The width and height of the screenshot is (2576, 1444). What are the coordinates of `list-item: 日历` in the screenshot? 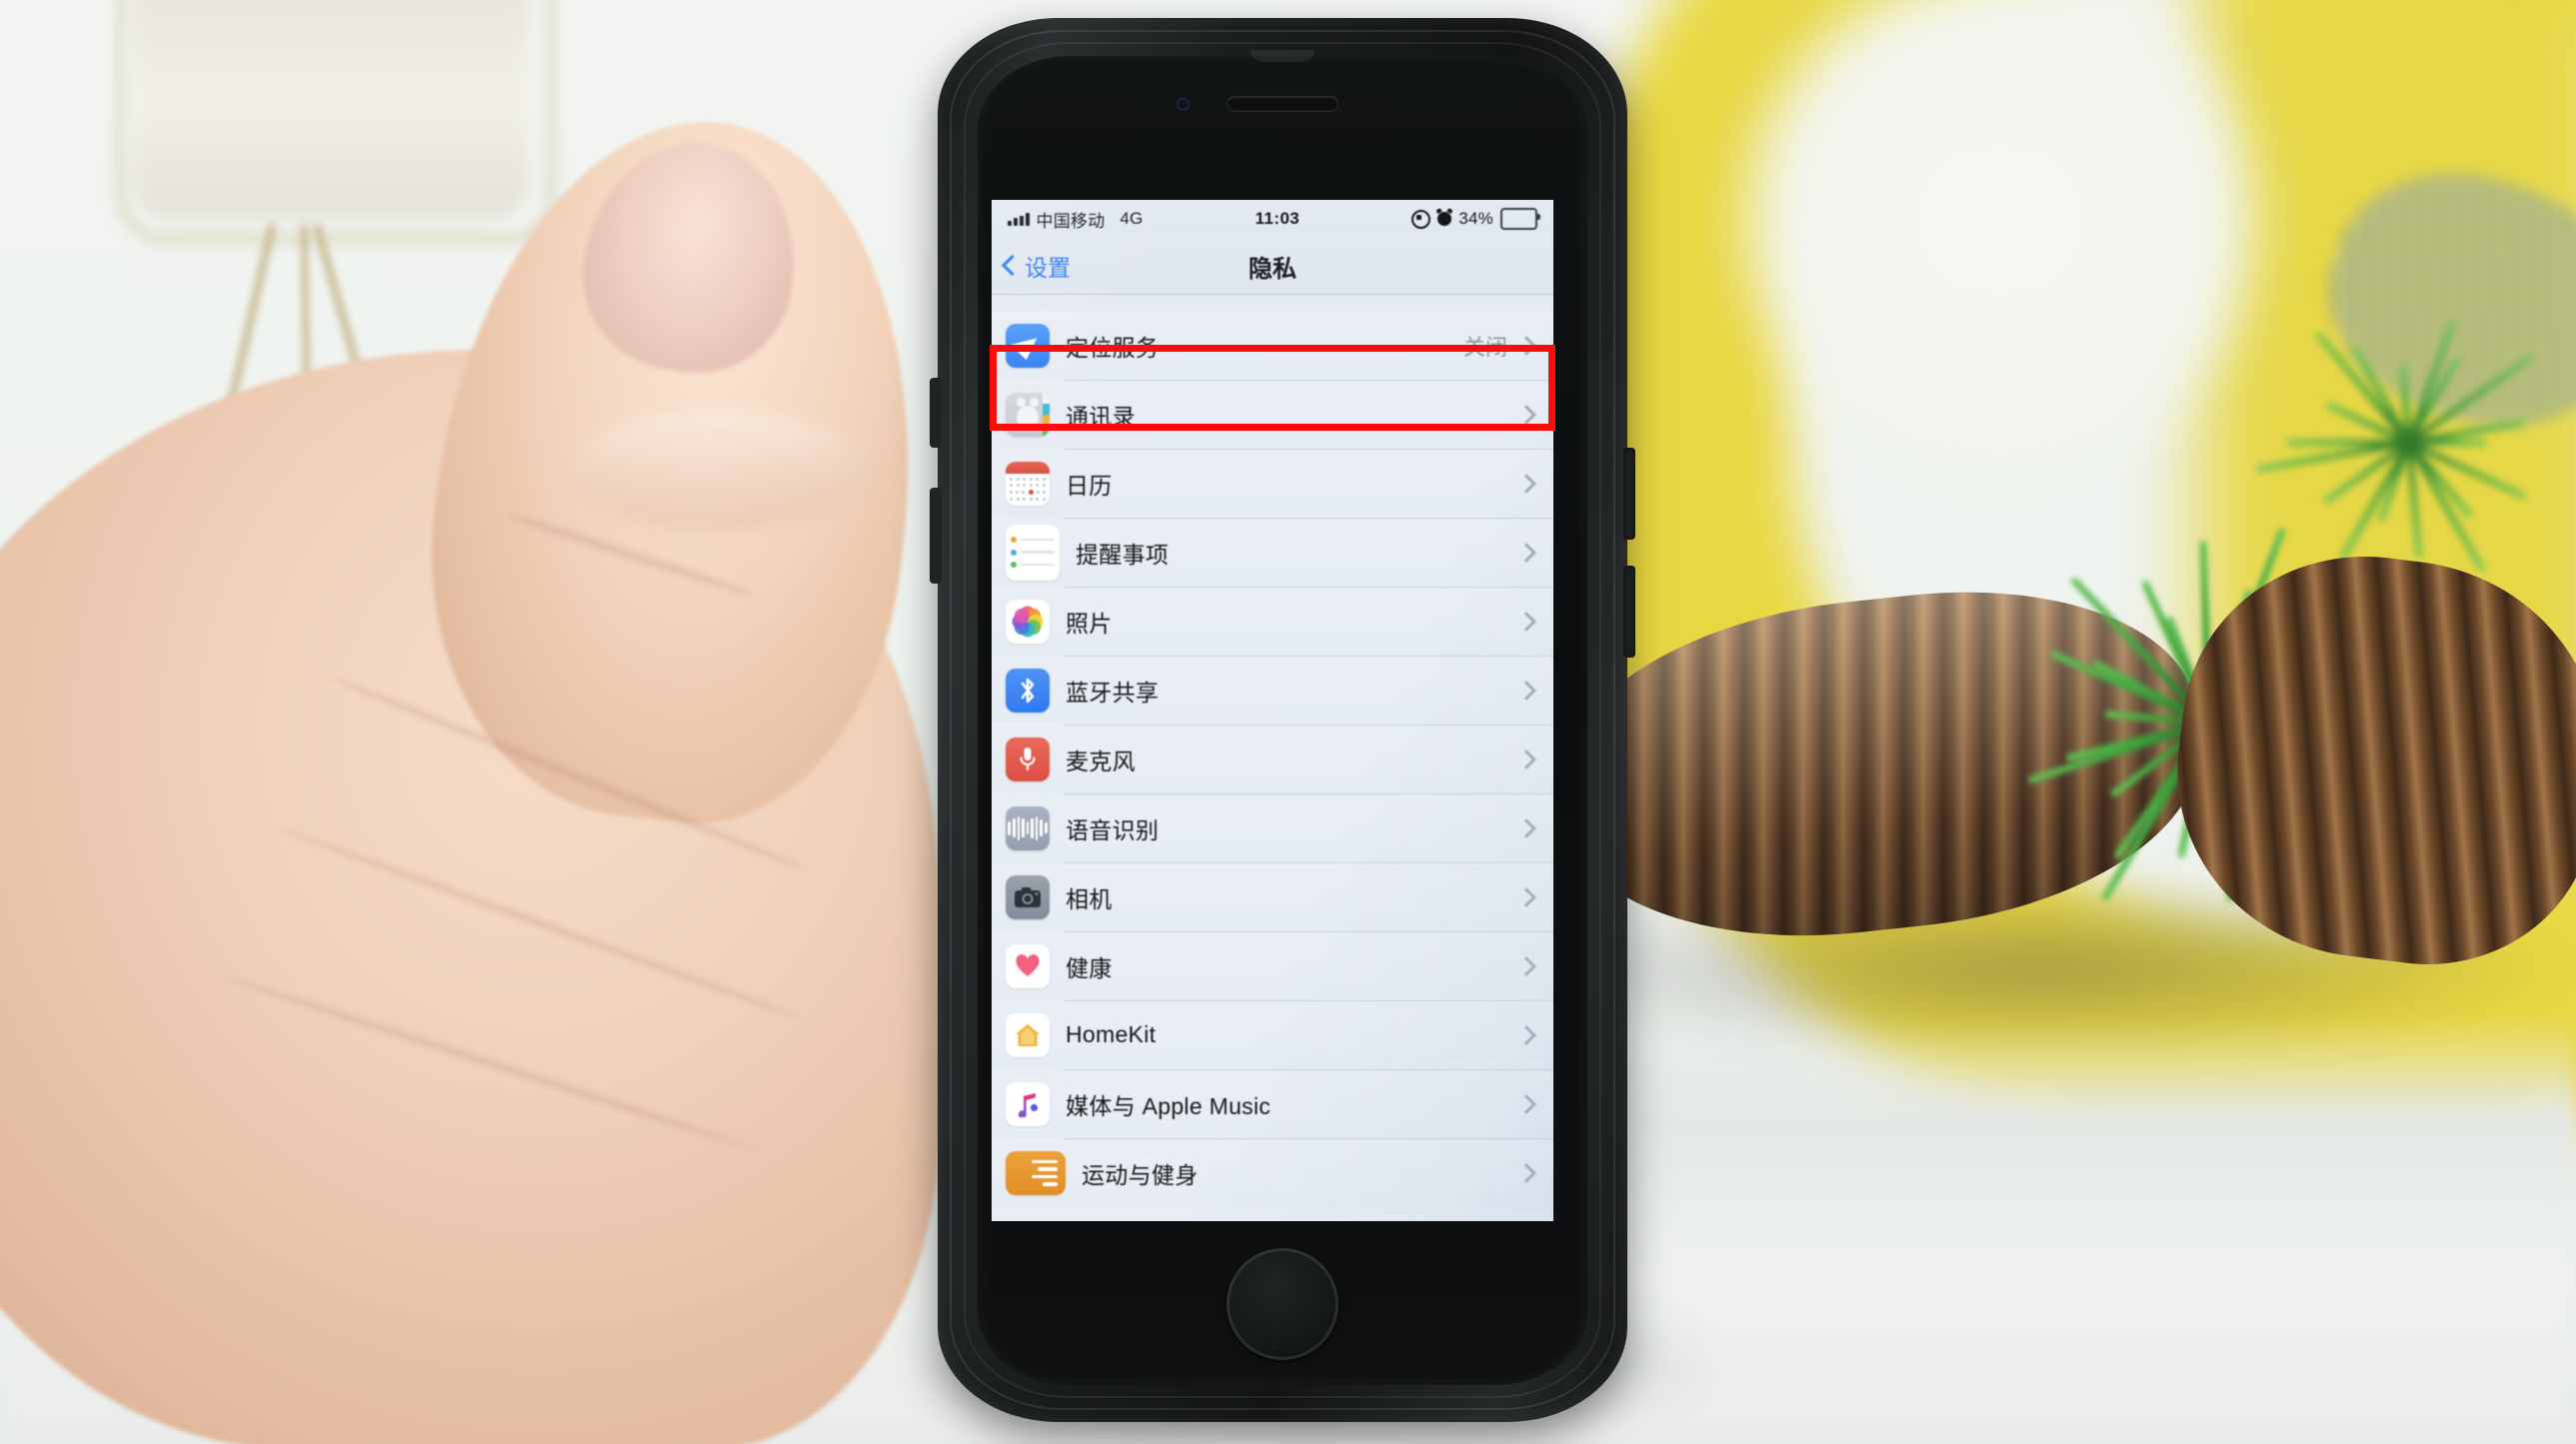 It's located at (1273, 483).